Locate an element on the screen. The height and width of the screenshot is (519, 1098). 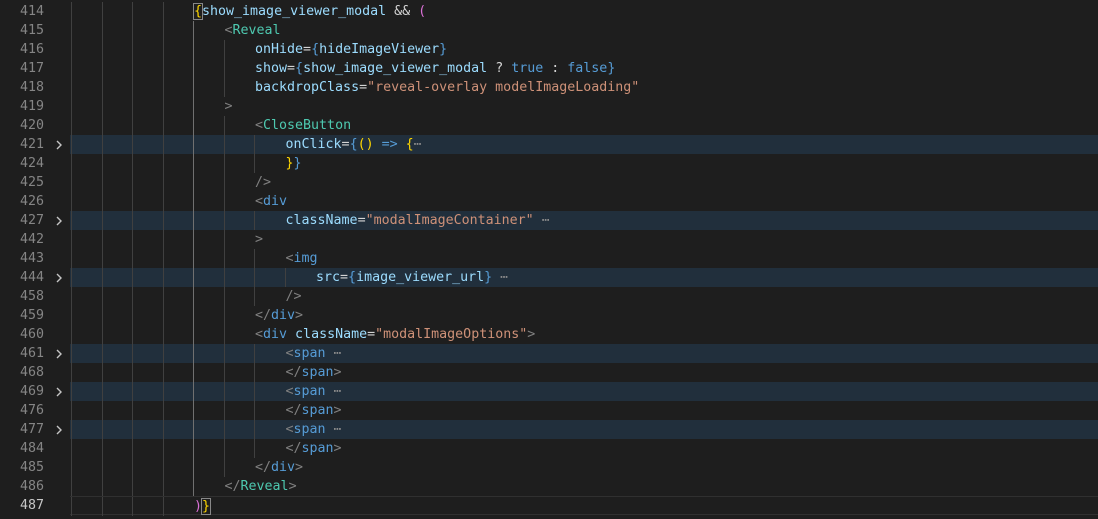
code-line: 460 <div className="modalImageOptions"> is located at coordinates (549, 334).